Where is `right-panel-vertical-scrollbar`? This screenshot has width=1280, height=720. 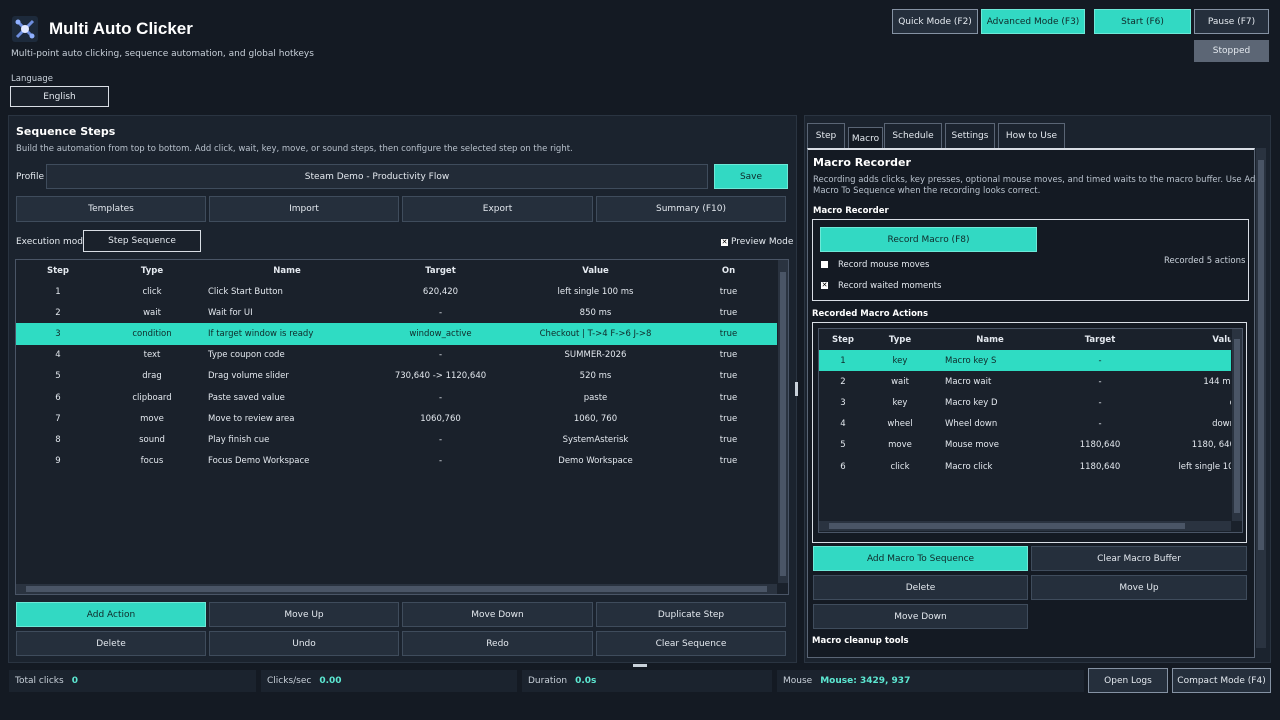
right-panel-vertical-scrollbar is located at coordinates (1261, 398).